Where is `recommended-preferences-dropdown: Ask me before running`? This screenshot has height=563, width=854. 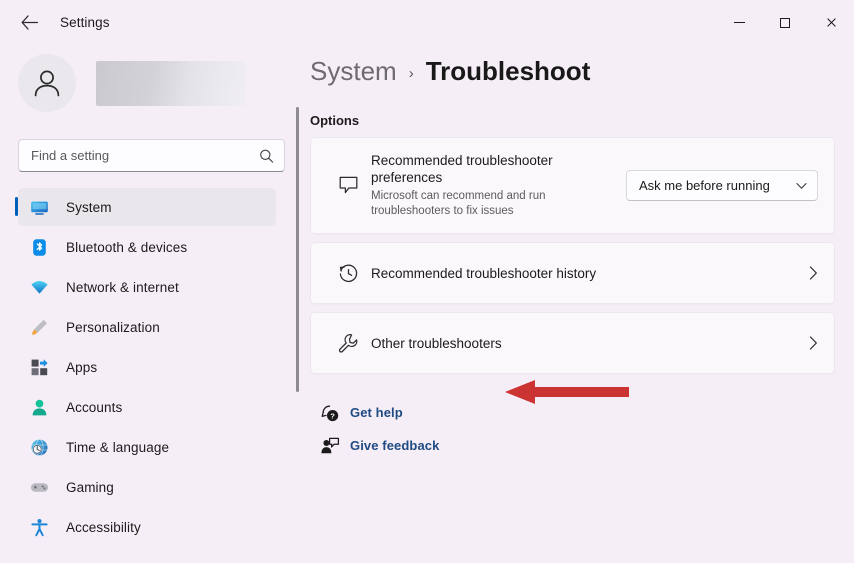
recommended-preferences-dropdown: Ask me before running is located at coordinates (722, 185).